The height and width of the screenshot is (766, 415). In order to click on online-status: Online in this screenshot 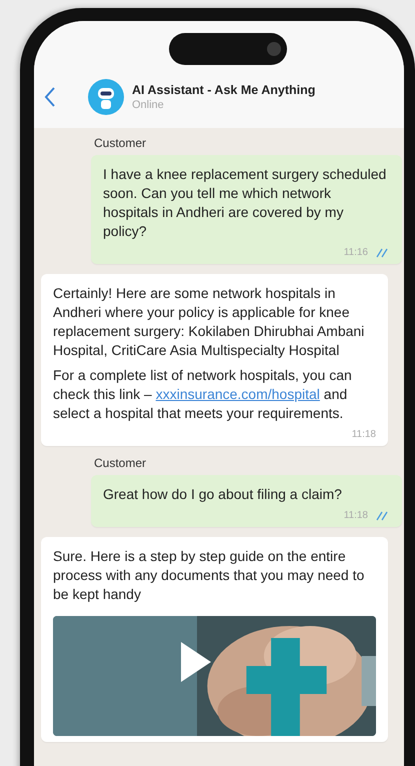, I will do `click(148, 105)`.